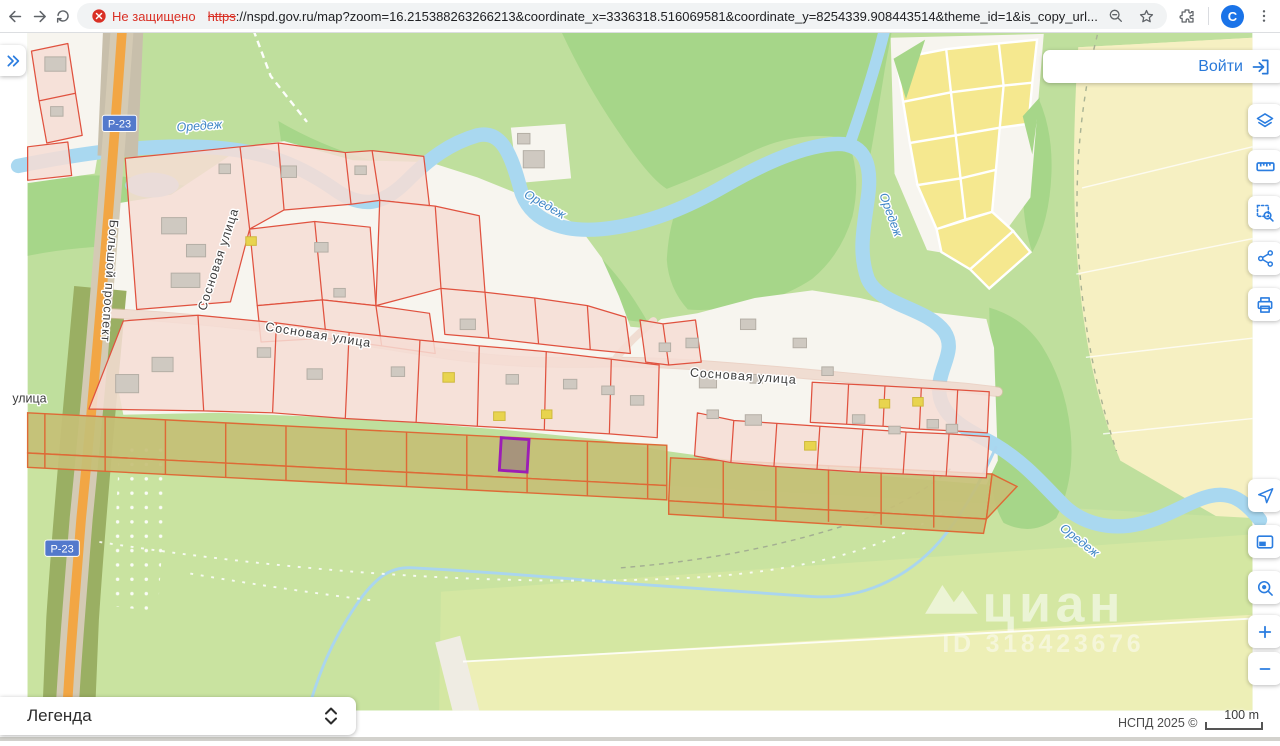 This screenshot has width=1280, height=746. I want to click on login-bar: Войти, so click(1161, 66).